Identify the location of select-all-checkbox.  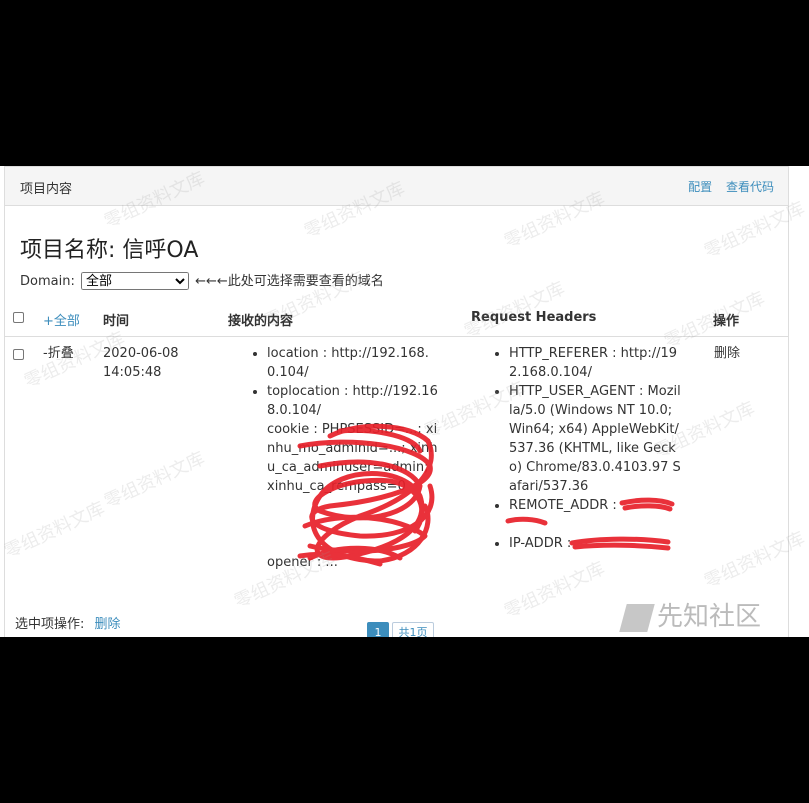
(18, 317).